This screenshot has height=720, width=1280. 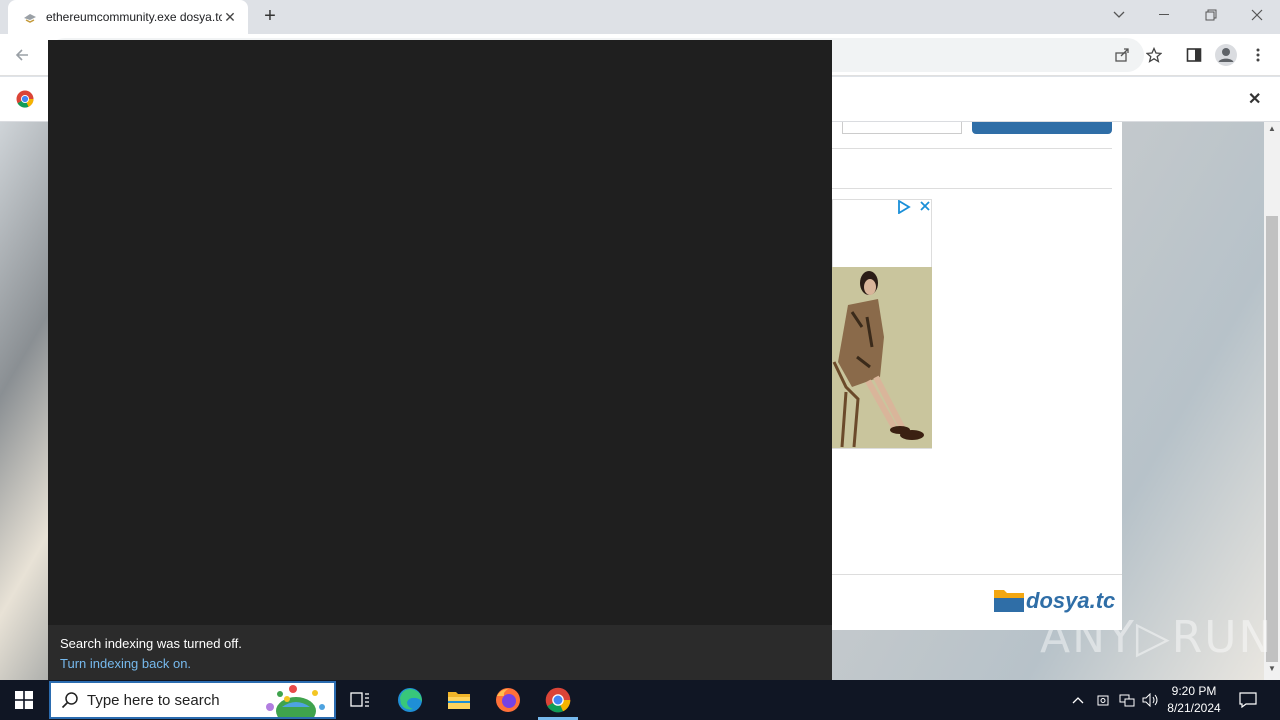 I want to click on share-icon, so click(x=1122, y=55).